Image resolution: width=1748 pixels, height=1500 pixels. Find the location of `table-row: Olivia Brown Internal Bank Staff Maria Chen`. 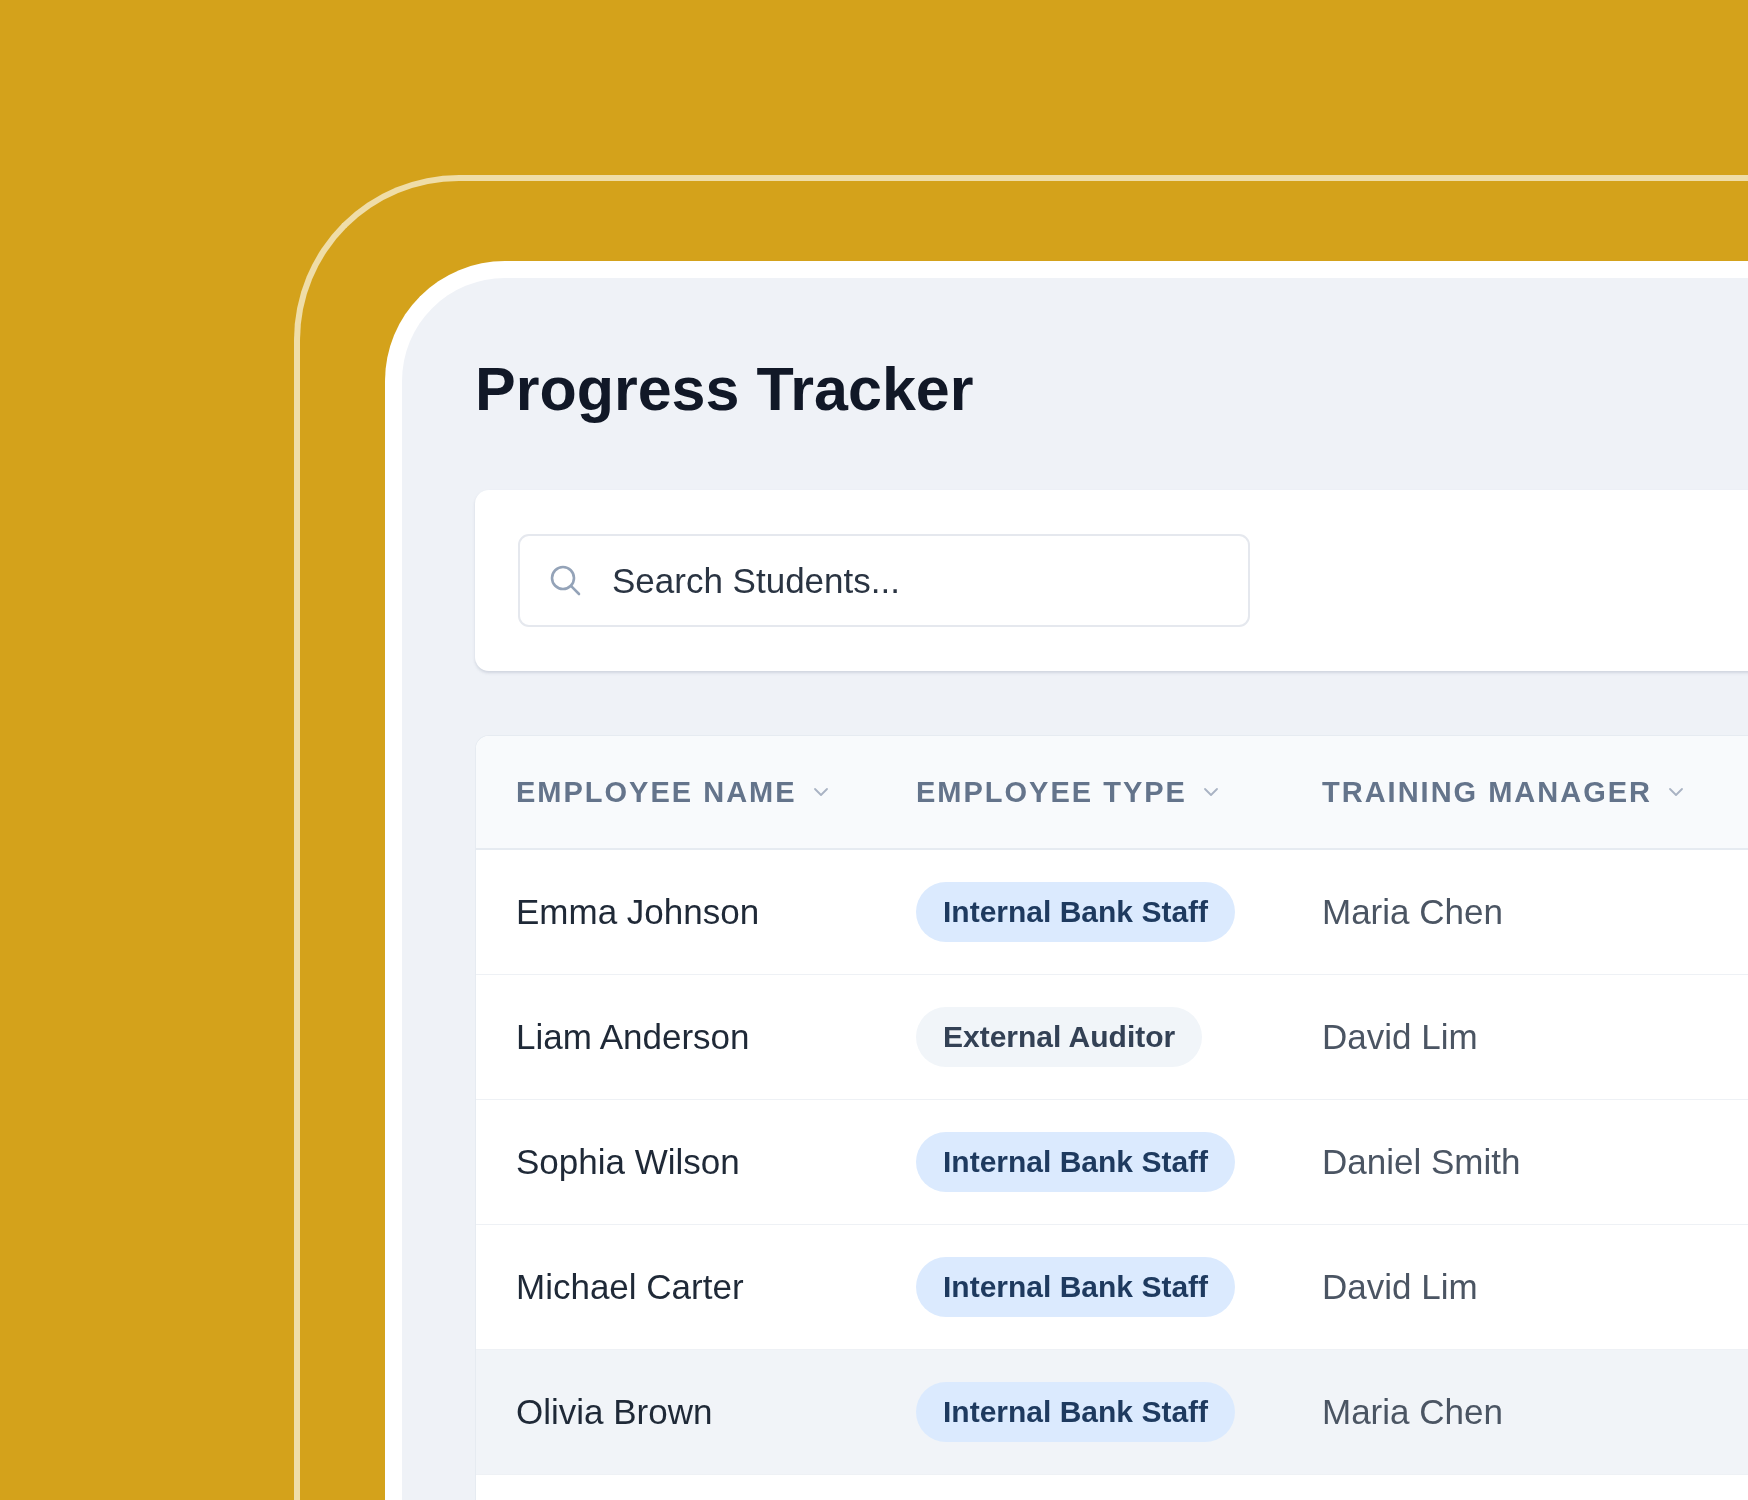

table-row: Olivia Brown Internal Bank Staff Maria Chen is located at coordinates (1112, 1412).